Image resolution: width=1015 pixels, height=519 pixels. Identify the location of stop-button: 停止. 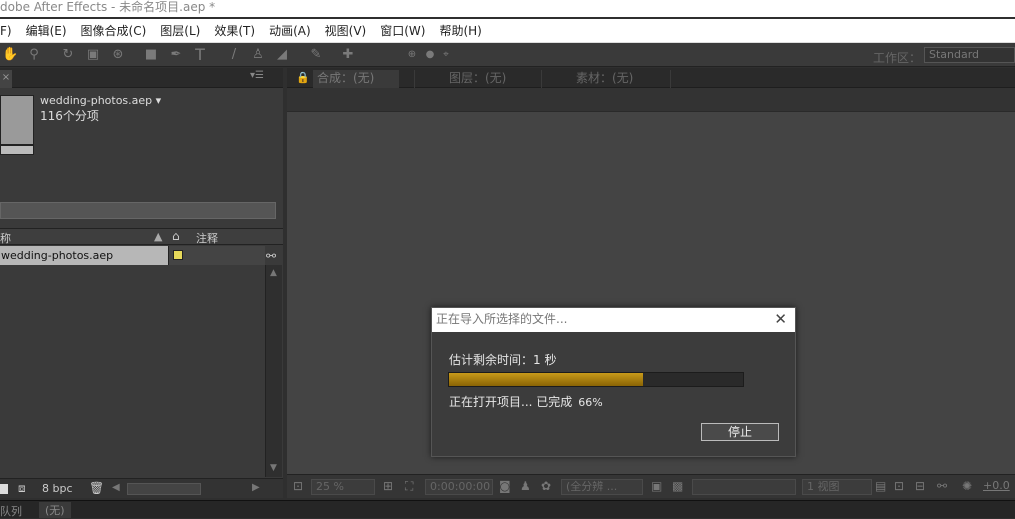
(740, 432).